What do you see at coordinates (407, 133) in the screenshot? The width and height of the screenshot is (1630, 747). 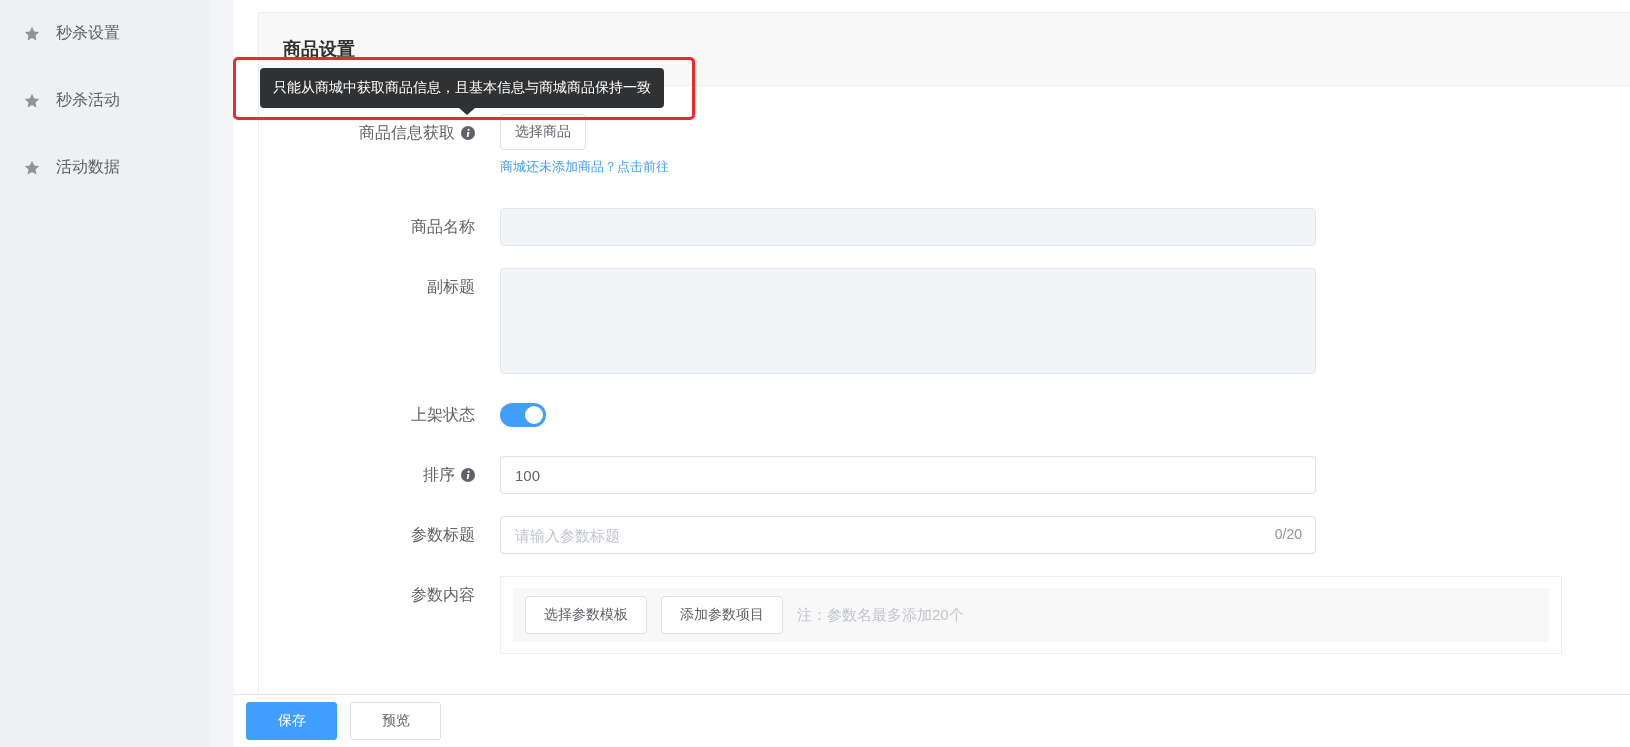 I see `field-label: 商品信息获取` at bounding box center [407, 133].